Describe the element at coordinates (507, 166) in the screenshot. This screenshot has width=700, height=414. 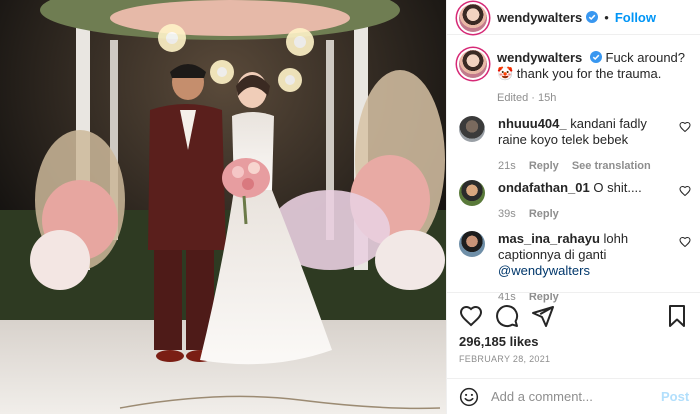
I see `comment-time: 21s` at that location.